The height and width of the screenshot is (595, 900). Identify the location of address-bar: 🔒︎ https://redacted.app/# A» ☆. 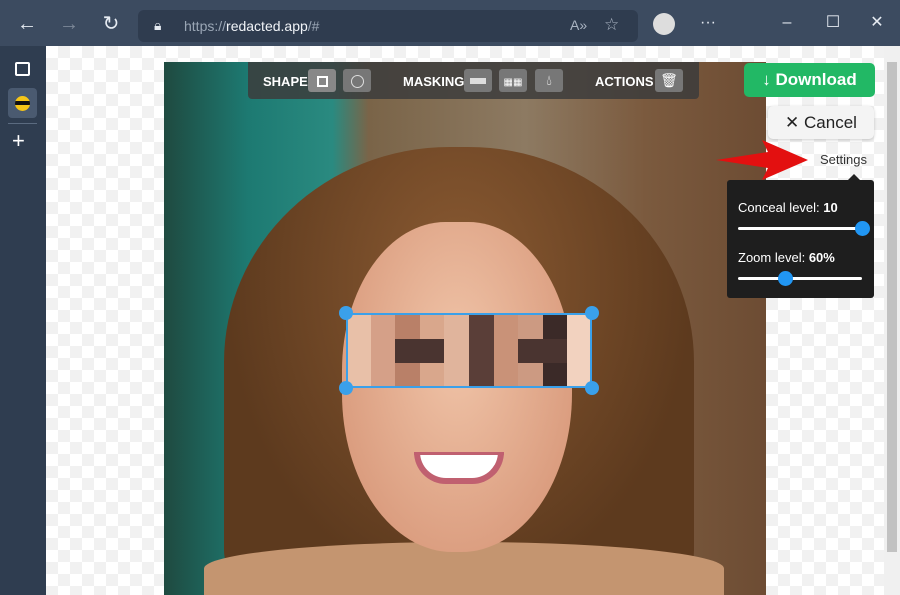
(388, 26).